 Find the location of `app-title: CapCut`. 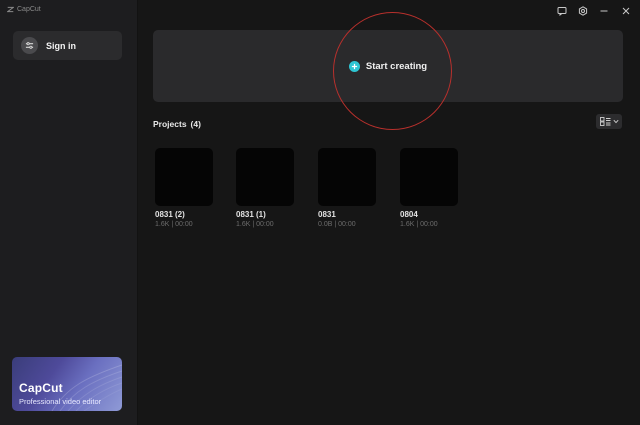

app-title: CapCut is located at coordinates (29, 9).